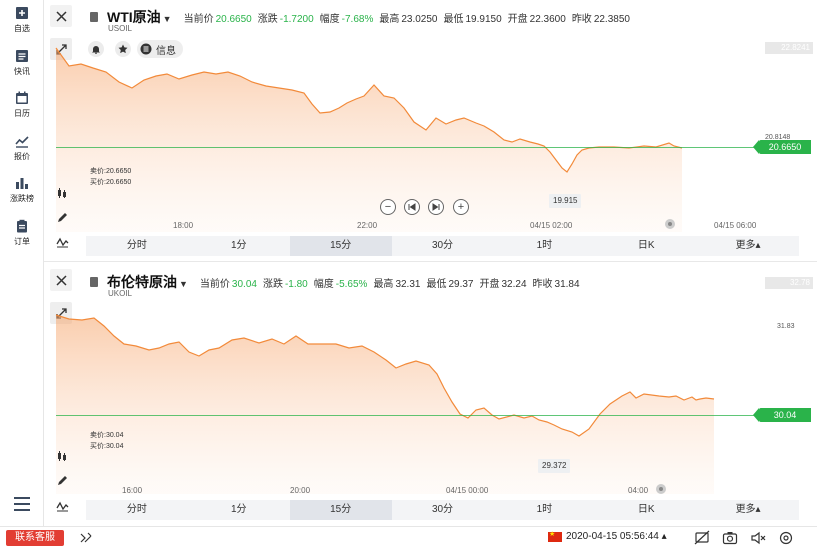 This screenshot has height=555, width=817. I want to click on buy-price: 买价:30.04, so click(107, 446).